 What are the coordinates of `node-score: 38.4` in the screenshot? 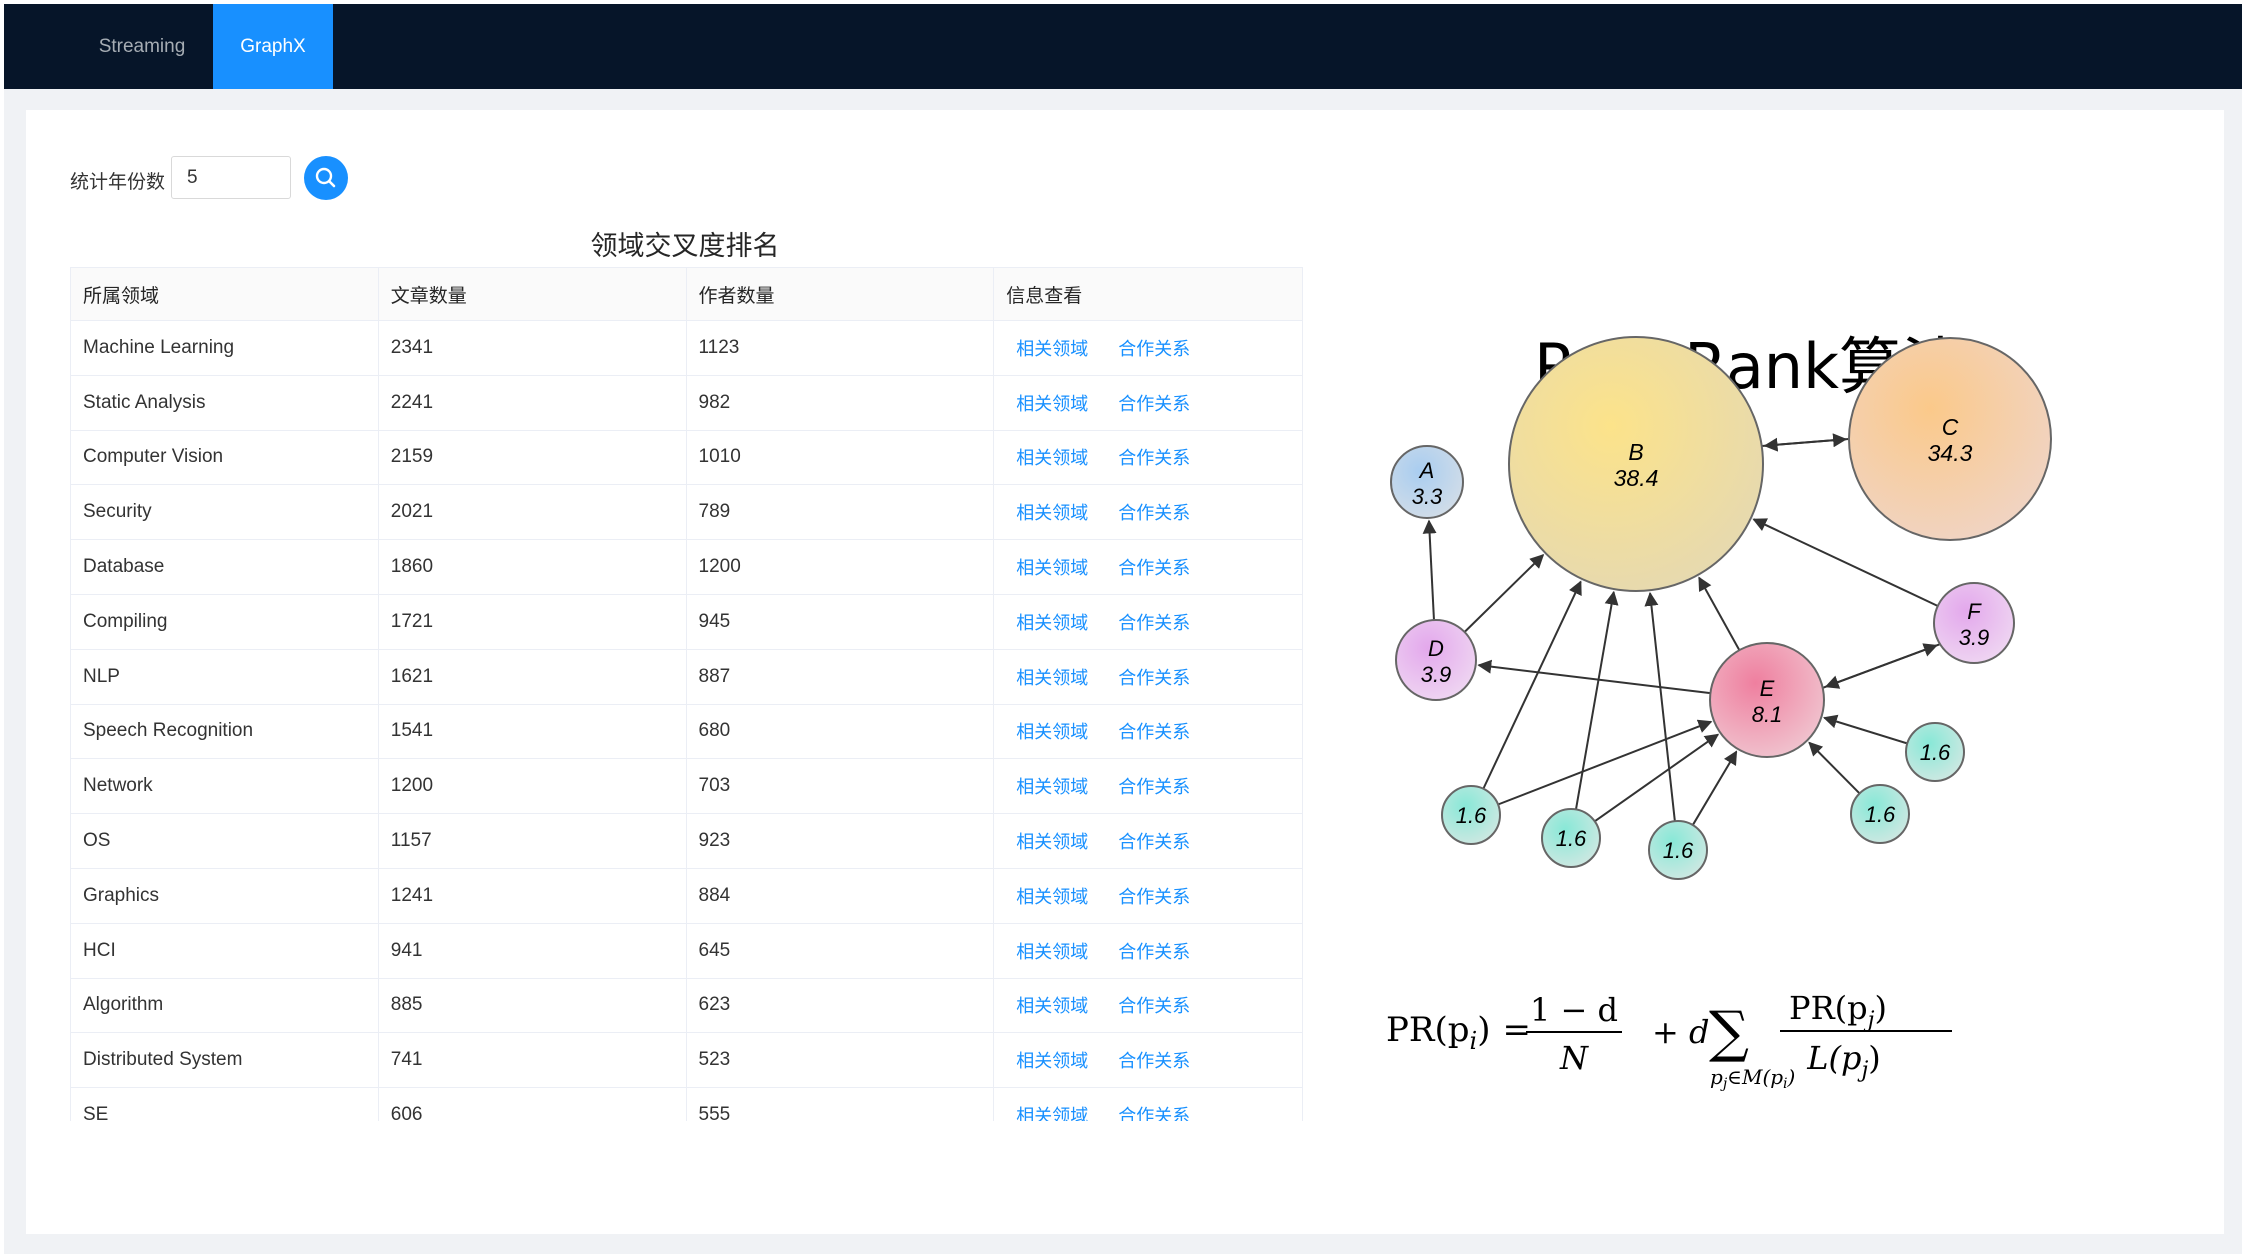 It's located at (1636, 478).